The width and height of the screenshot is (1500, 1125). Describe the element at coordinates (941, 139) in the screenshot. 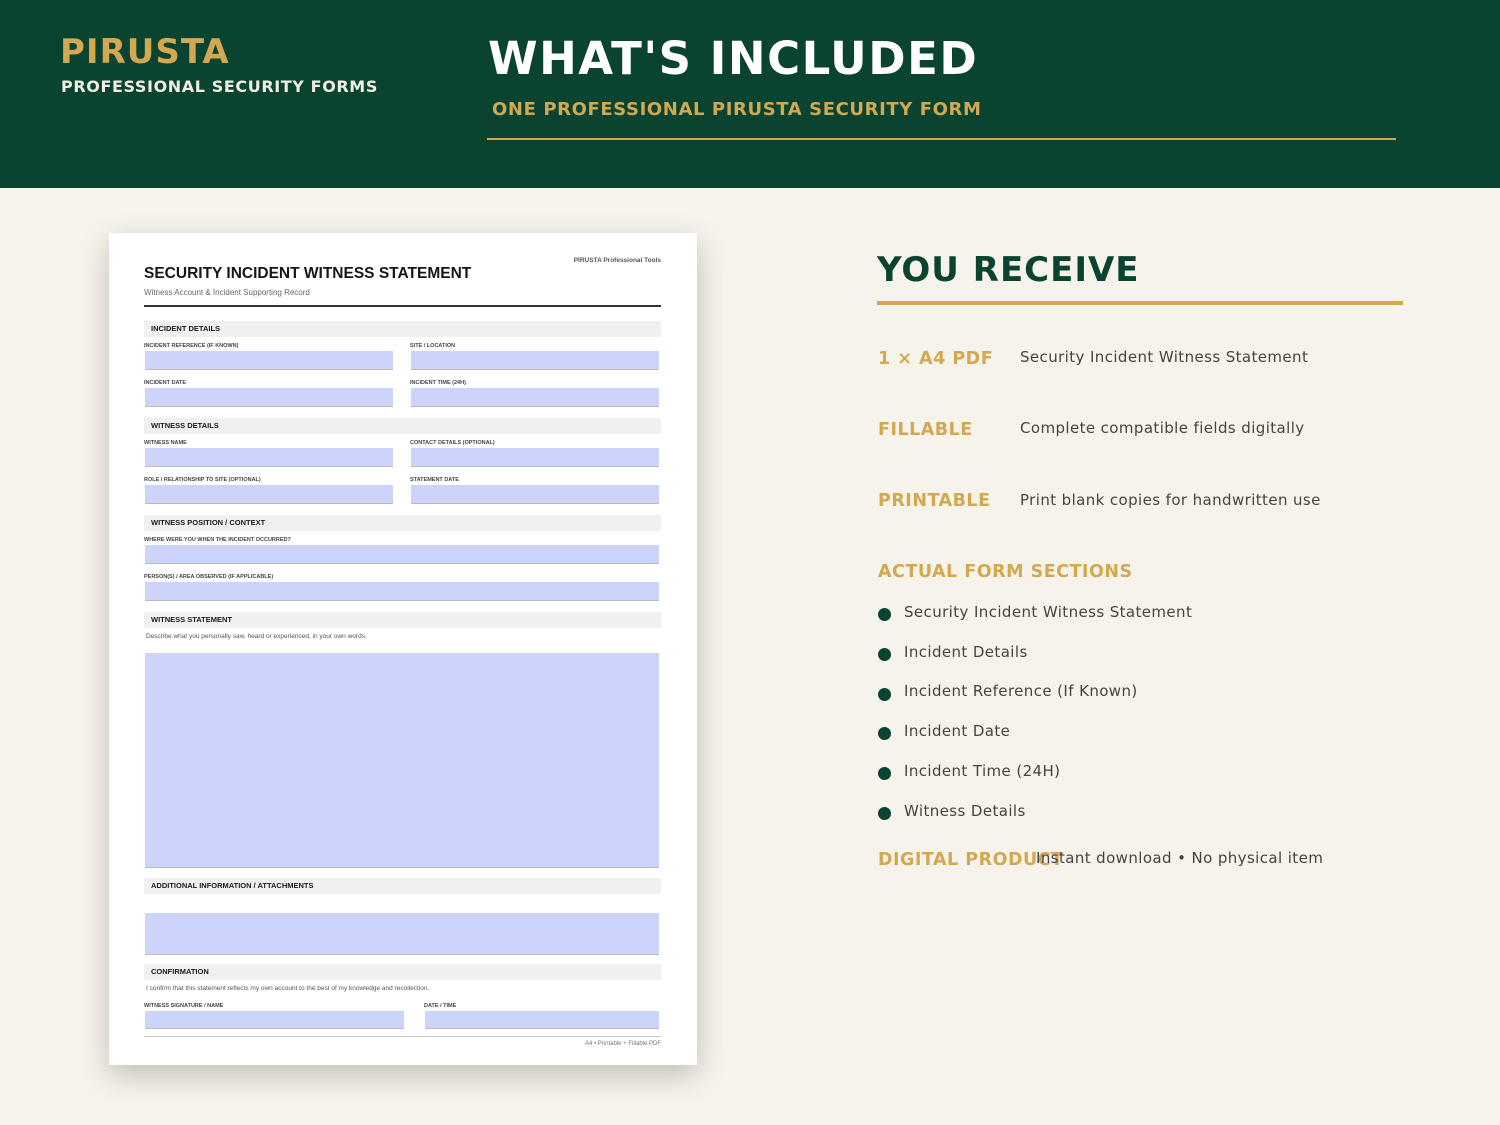

I see `title-divider` at that location.